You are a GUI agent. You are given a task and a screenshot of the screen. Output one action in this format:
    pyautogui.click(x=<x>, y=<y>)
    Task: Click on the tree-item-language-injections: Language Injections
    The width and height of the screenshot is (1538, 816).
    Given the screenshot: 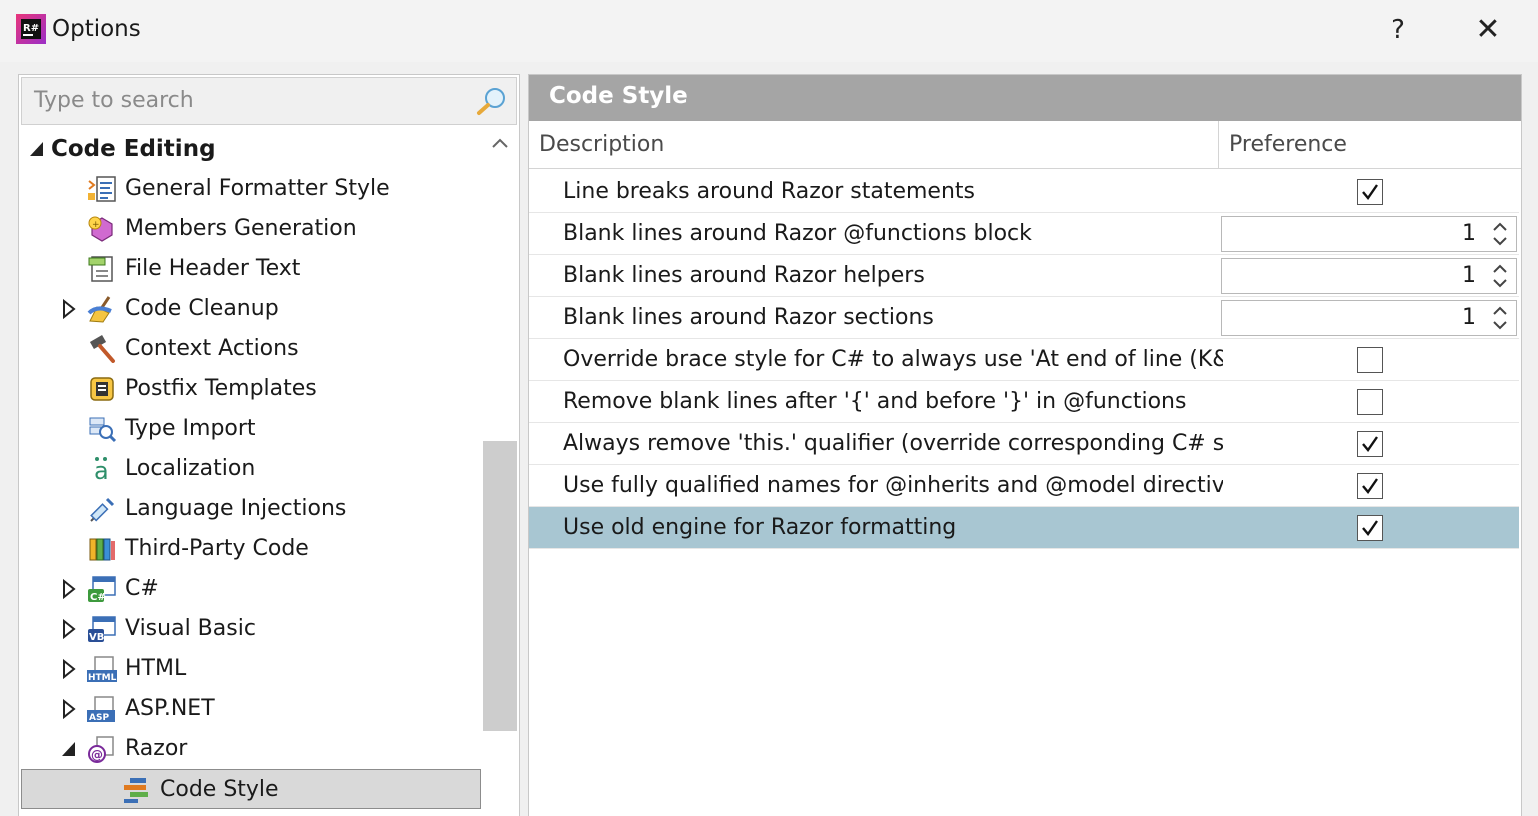 What is the action you would take?
    pyautogui.click(x=250, y=509)
    